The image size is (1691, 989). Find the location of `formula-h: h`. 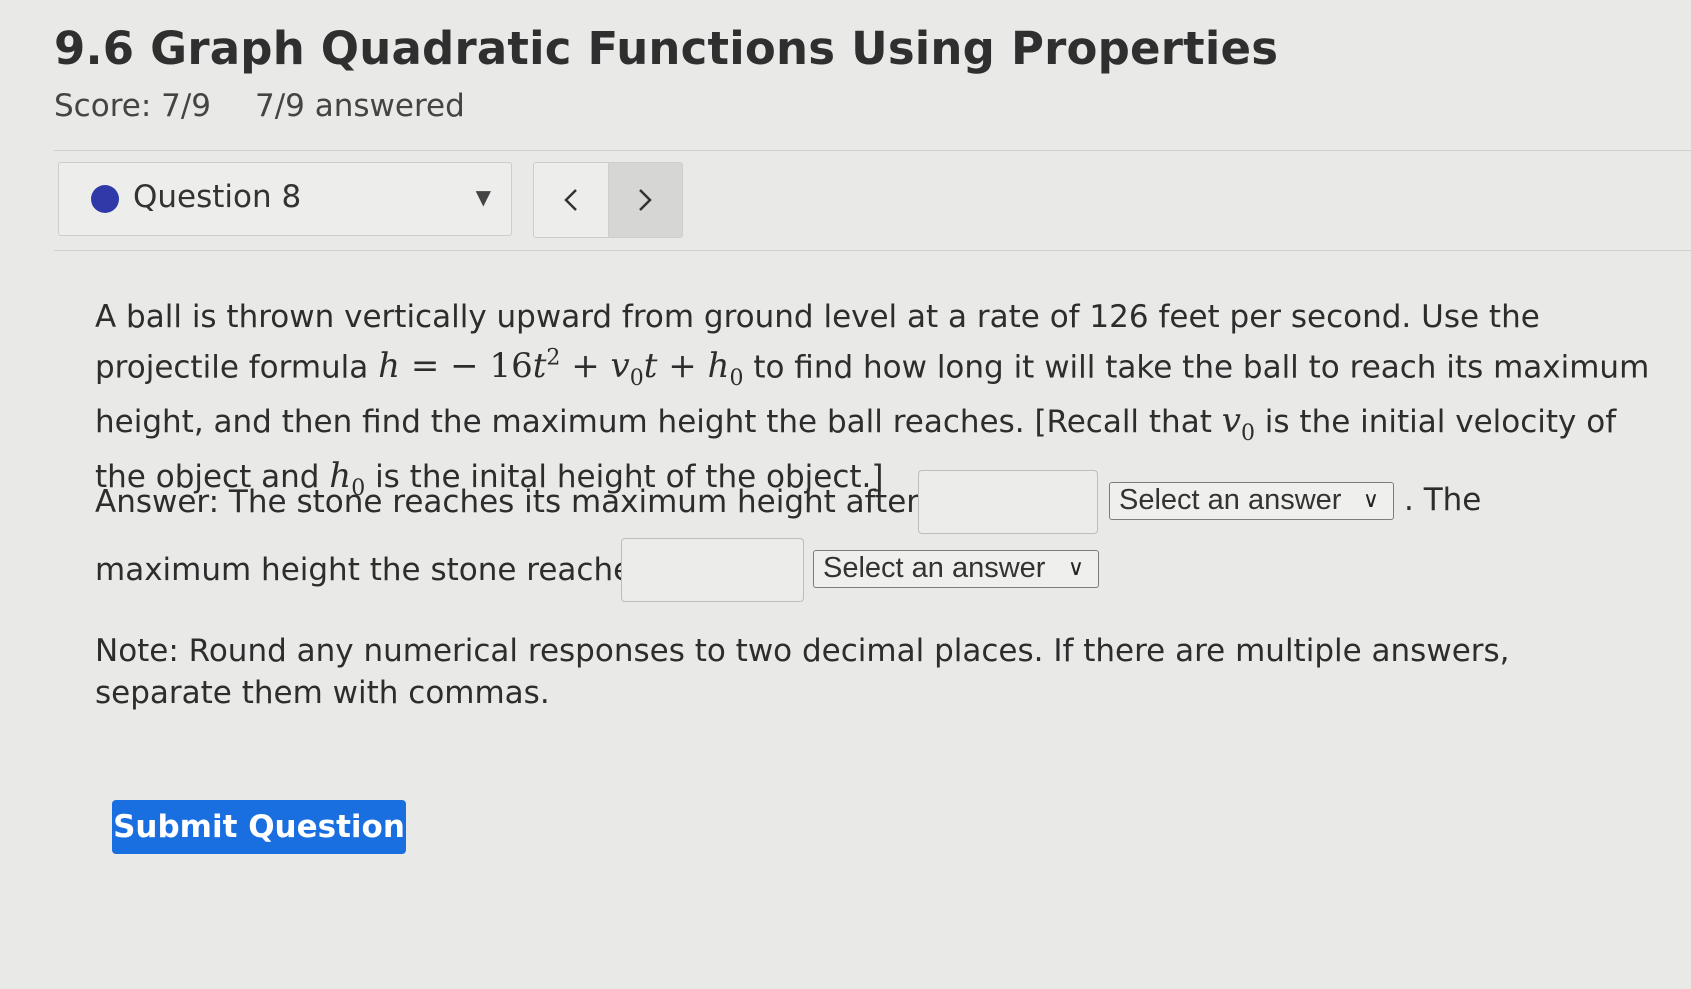

formula-h: h is located at coordinates (389, 366).